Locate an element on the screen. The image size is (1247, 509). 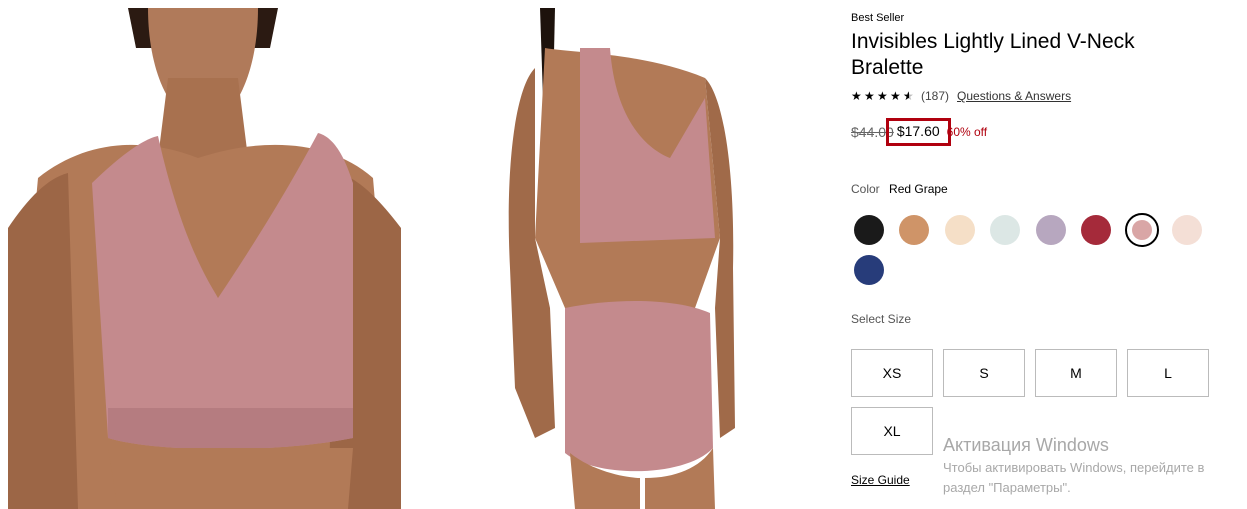
swatch-black is located at coordinates (869, 230).